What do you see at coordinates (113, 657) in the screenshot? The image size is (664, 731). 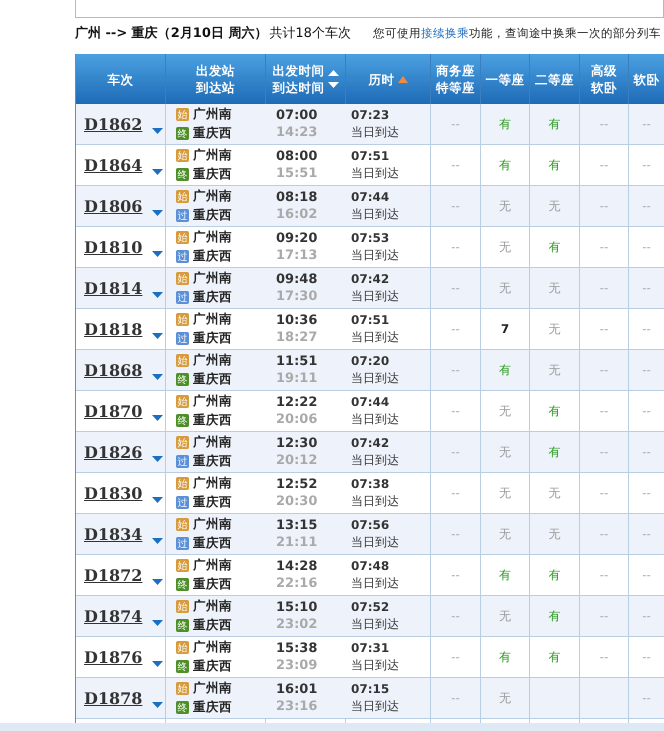 I see `train-number-link: D1876` at bounding box center [113, 657].